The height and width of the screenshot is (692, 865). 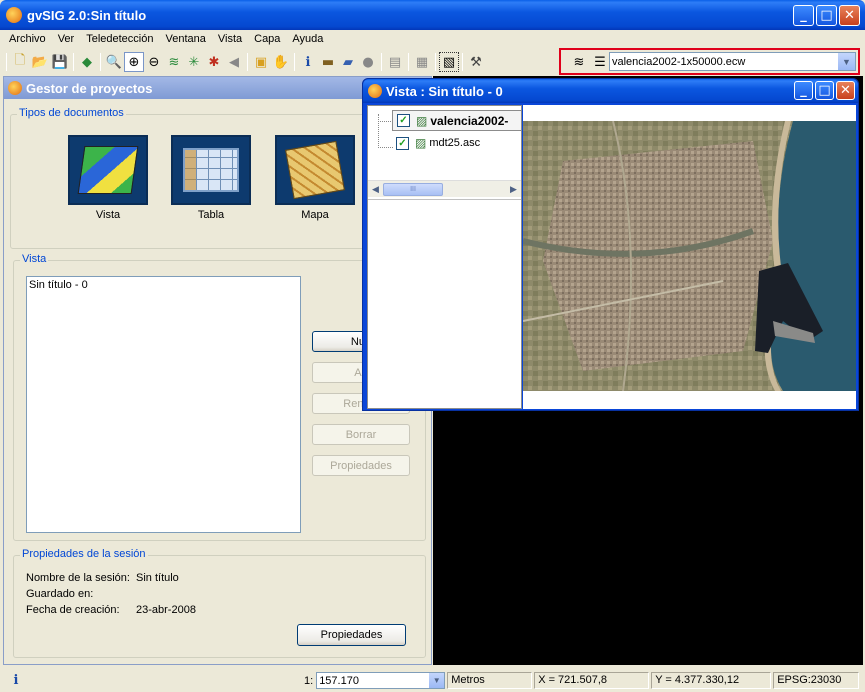 What do you see at coordinates (361, 465) in the screenshot?
I see `properties-button: Propiedades` at bounding box center [361, 465].